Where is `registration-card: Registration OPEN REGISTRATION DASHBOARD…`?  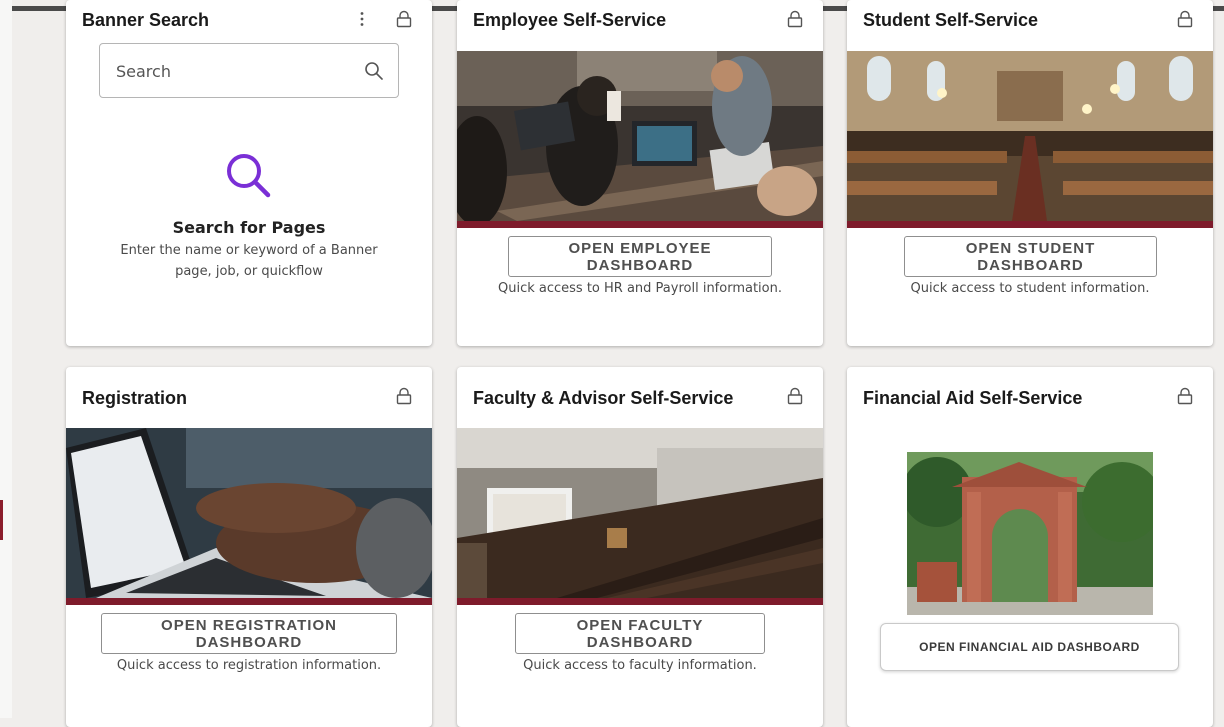 registration-card: Registration OPEN REGISTRATION DASHBOARD… is located at coordinates (249, 547).